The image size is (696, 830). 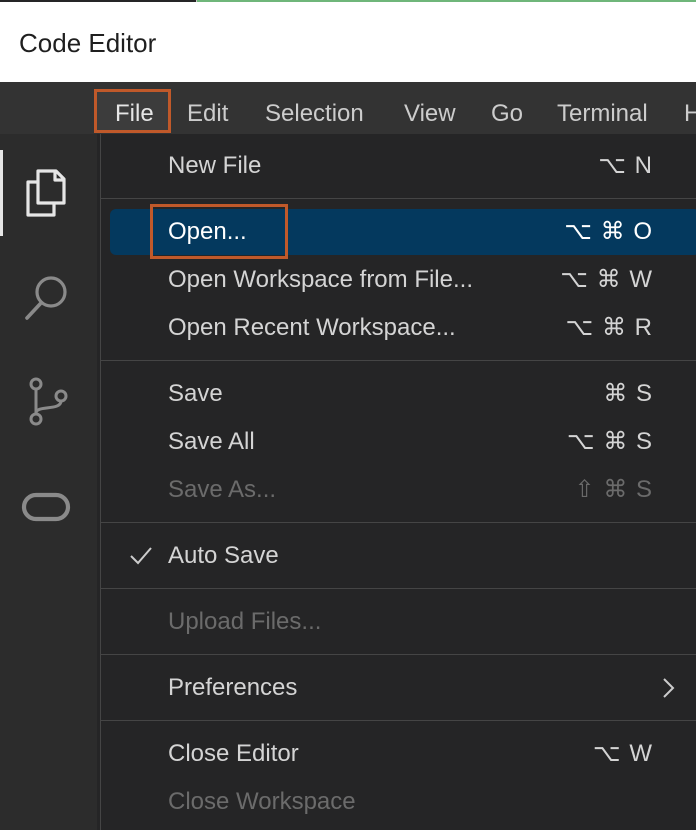 I want to click on open-item-highlight, so click(x=219, y=231).